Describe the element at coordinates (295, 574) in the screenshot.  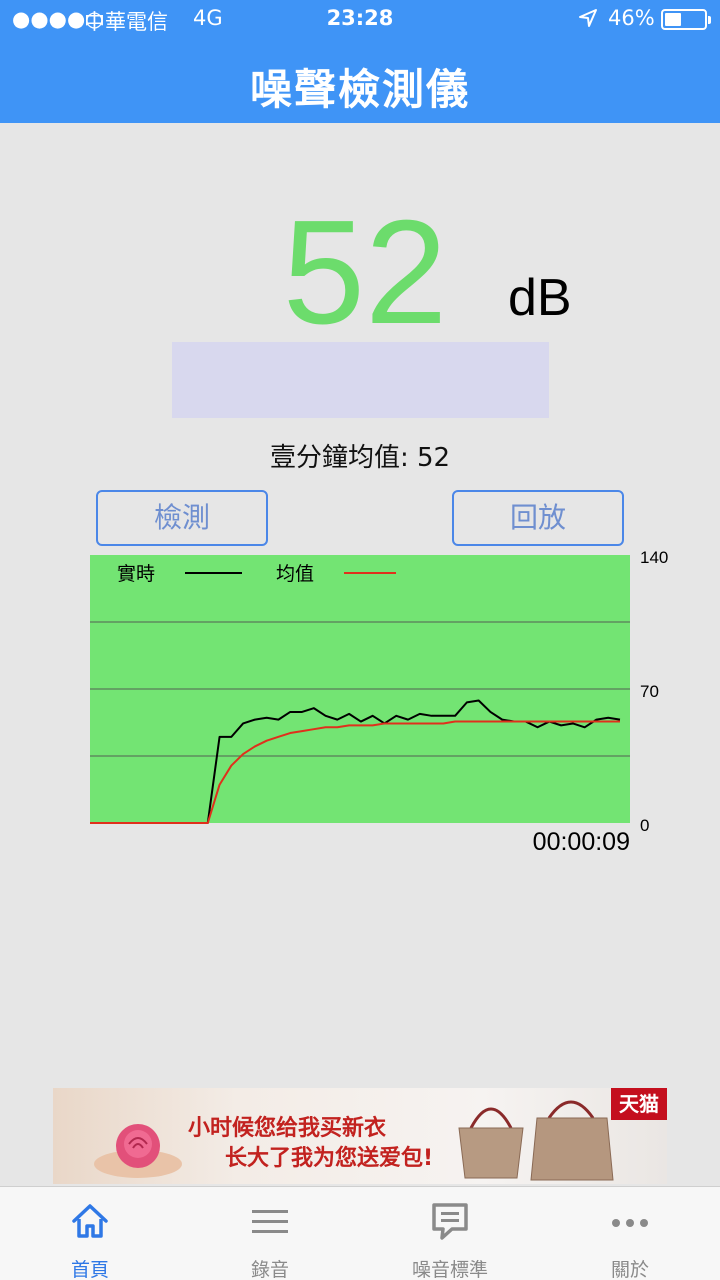
I see `legend-label: 均值` at that location.